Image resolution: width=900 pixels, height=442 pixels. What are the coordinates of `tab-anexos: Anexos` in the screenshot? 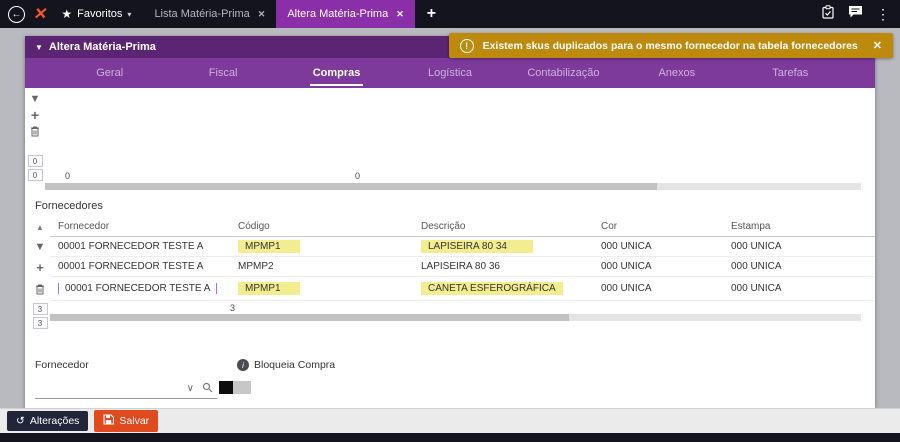 It's located at (676, 73).